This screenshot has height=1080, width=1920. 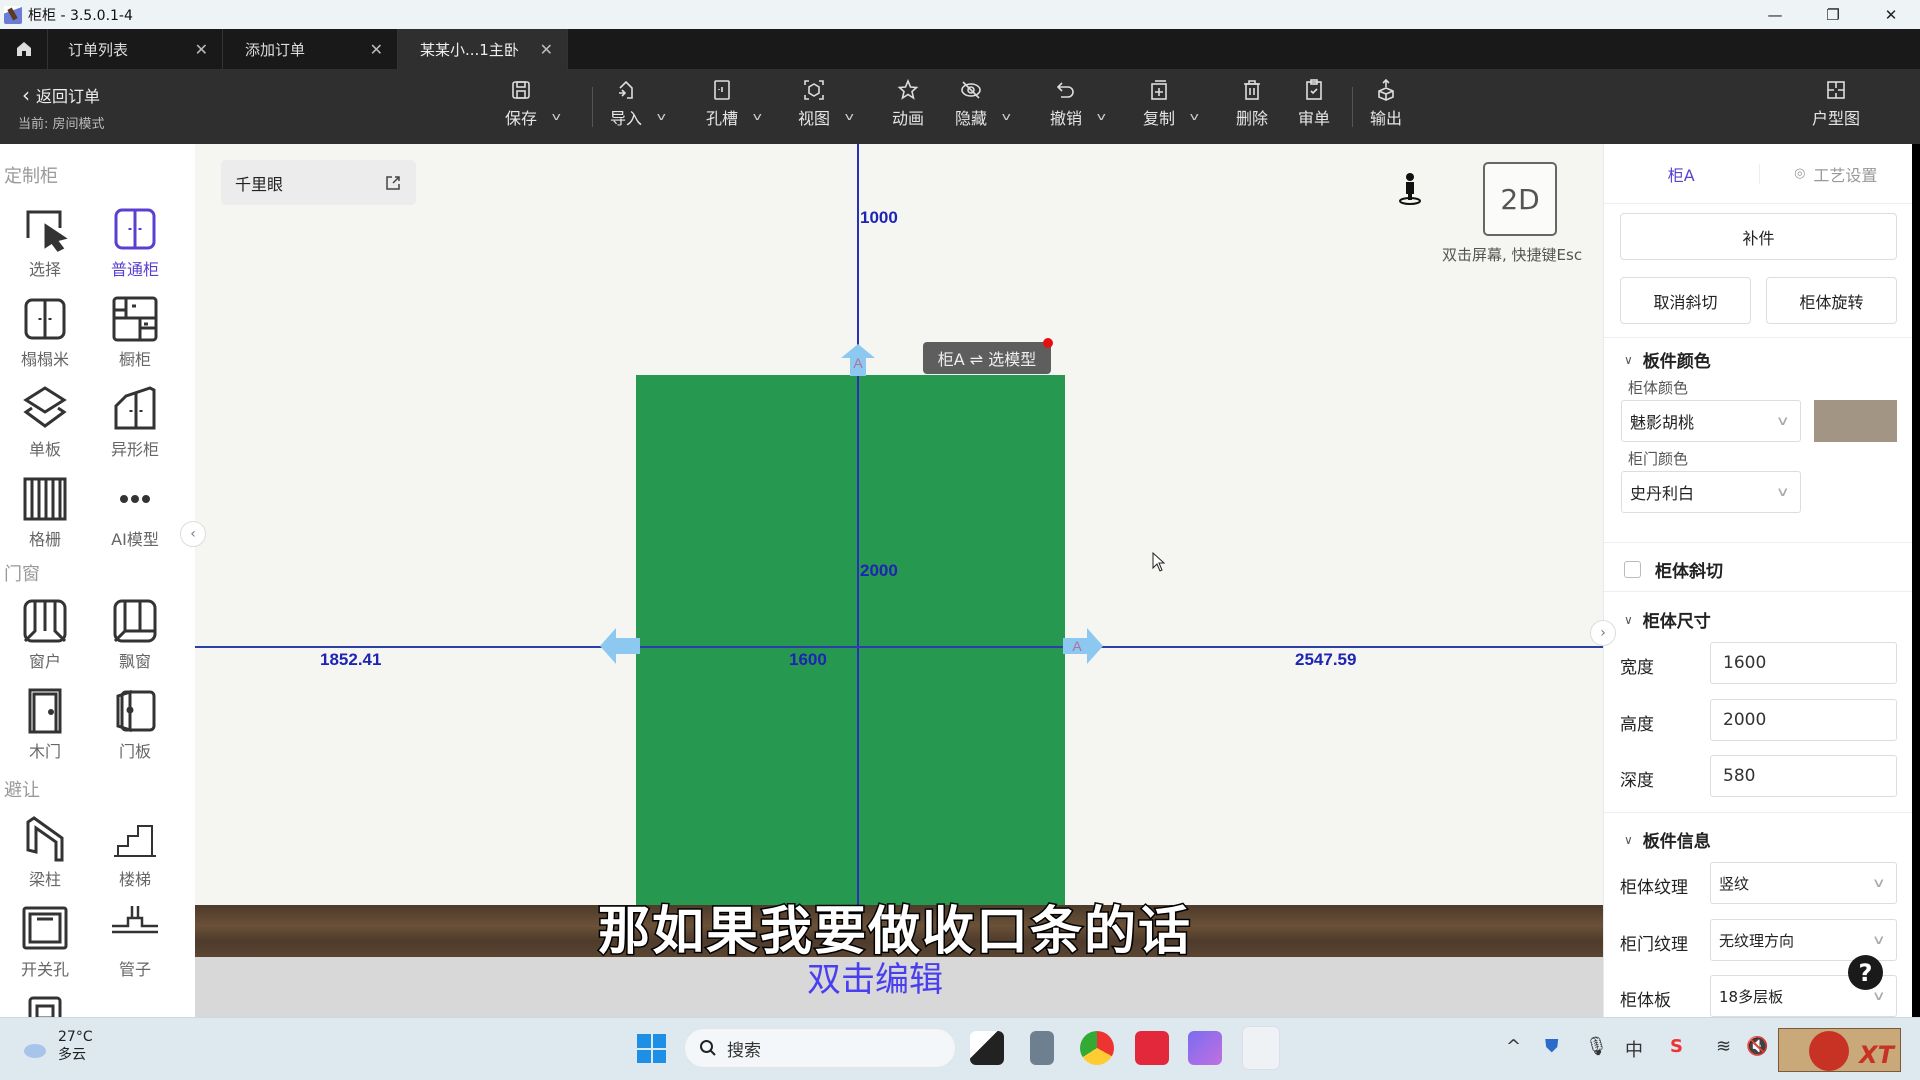 What do you see at coordinates (45, 512) in the screenshot?
I see `tool-grille: 格栅` at bounding box center [45, 512].